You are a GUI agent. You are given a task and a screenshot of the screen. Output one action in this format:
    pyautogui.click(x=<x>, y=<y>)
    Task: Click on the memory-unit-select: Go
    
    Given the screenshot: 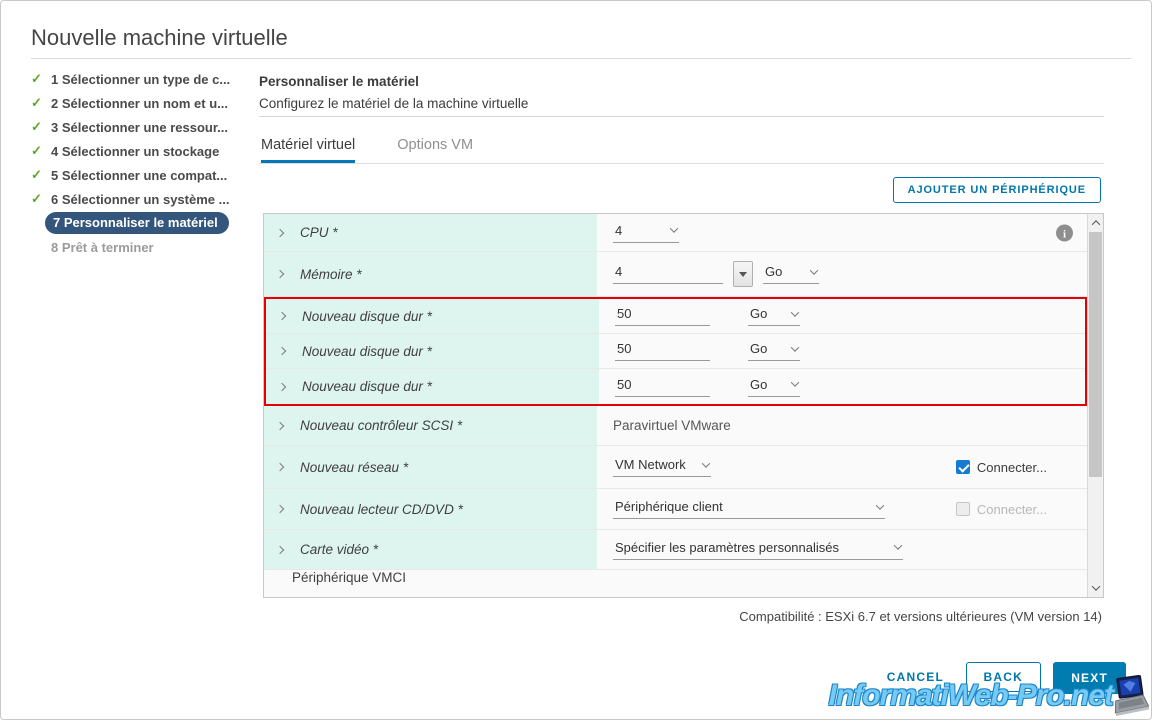 What is the action you would take?
    pyautogui.click(x=791, y=274)
    